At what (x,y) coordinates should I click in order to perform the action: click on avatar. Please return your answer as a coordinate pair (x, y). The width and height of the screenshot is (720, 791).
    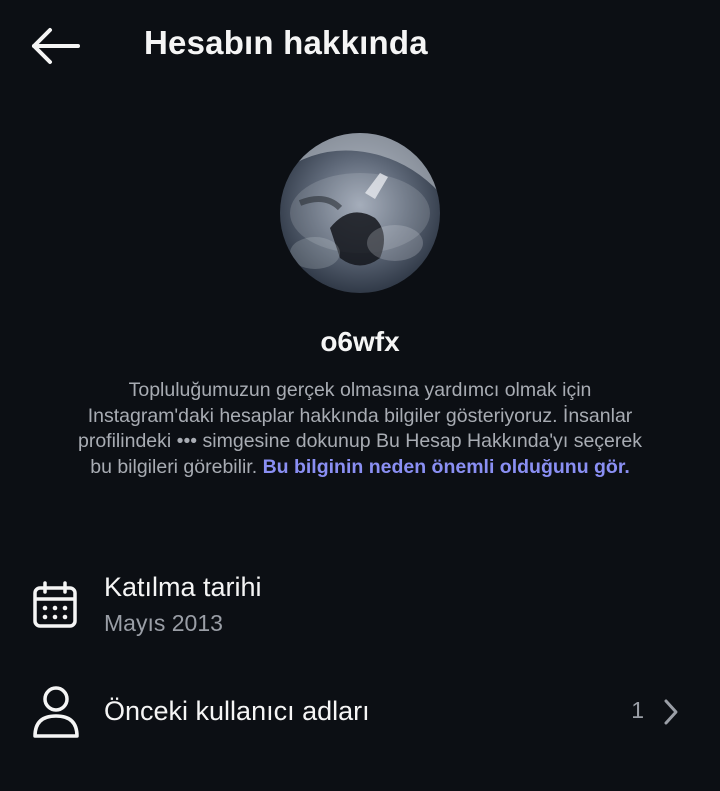
    Looking at the image, I should click on (360, 213).